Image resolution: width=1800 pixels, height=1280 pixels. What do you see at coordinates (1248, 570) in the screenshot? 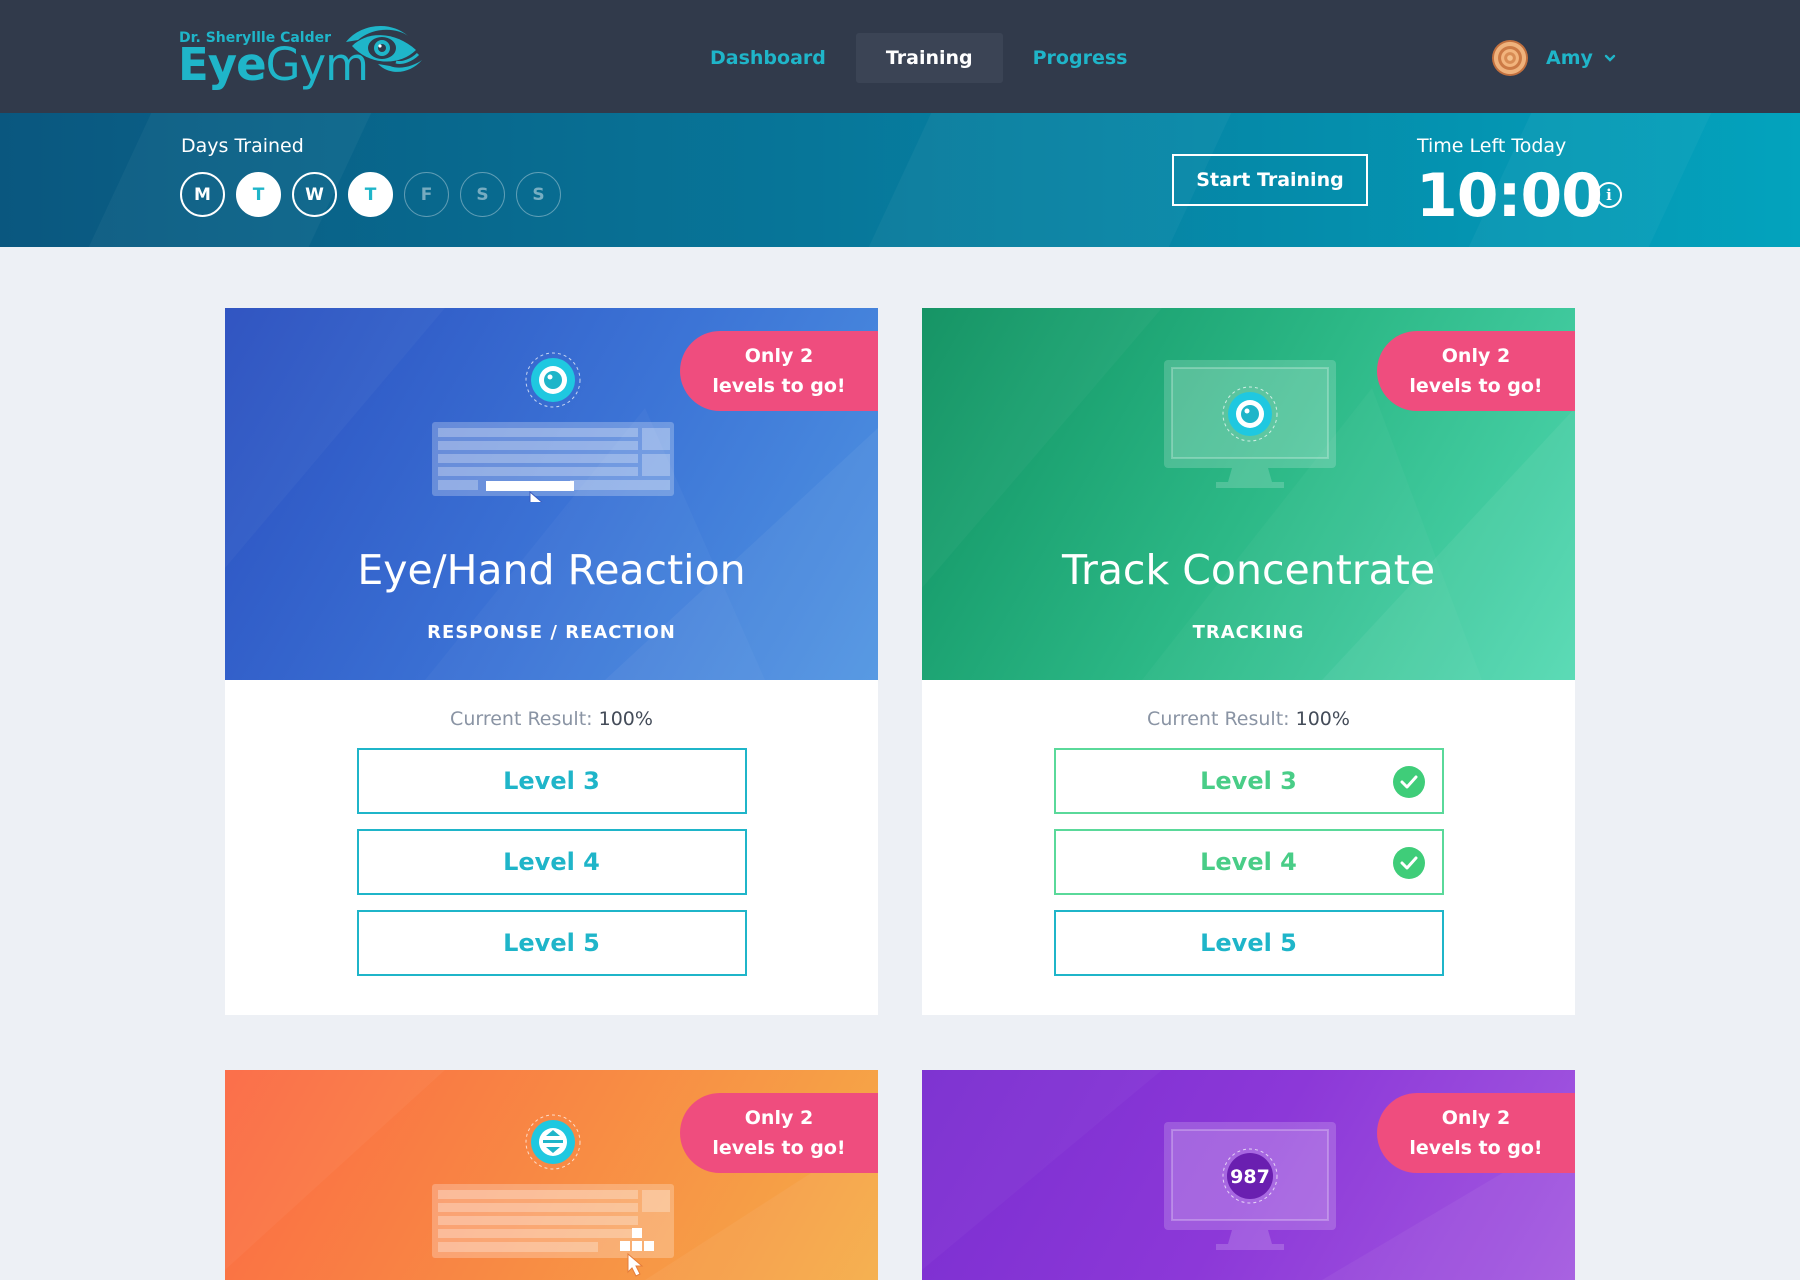
I see `card-title: Track Concentrate` at bounding box center [1248, 570].